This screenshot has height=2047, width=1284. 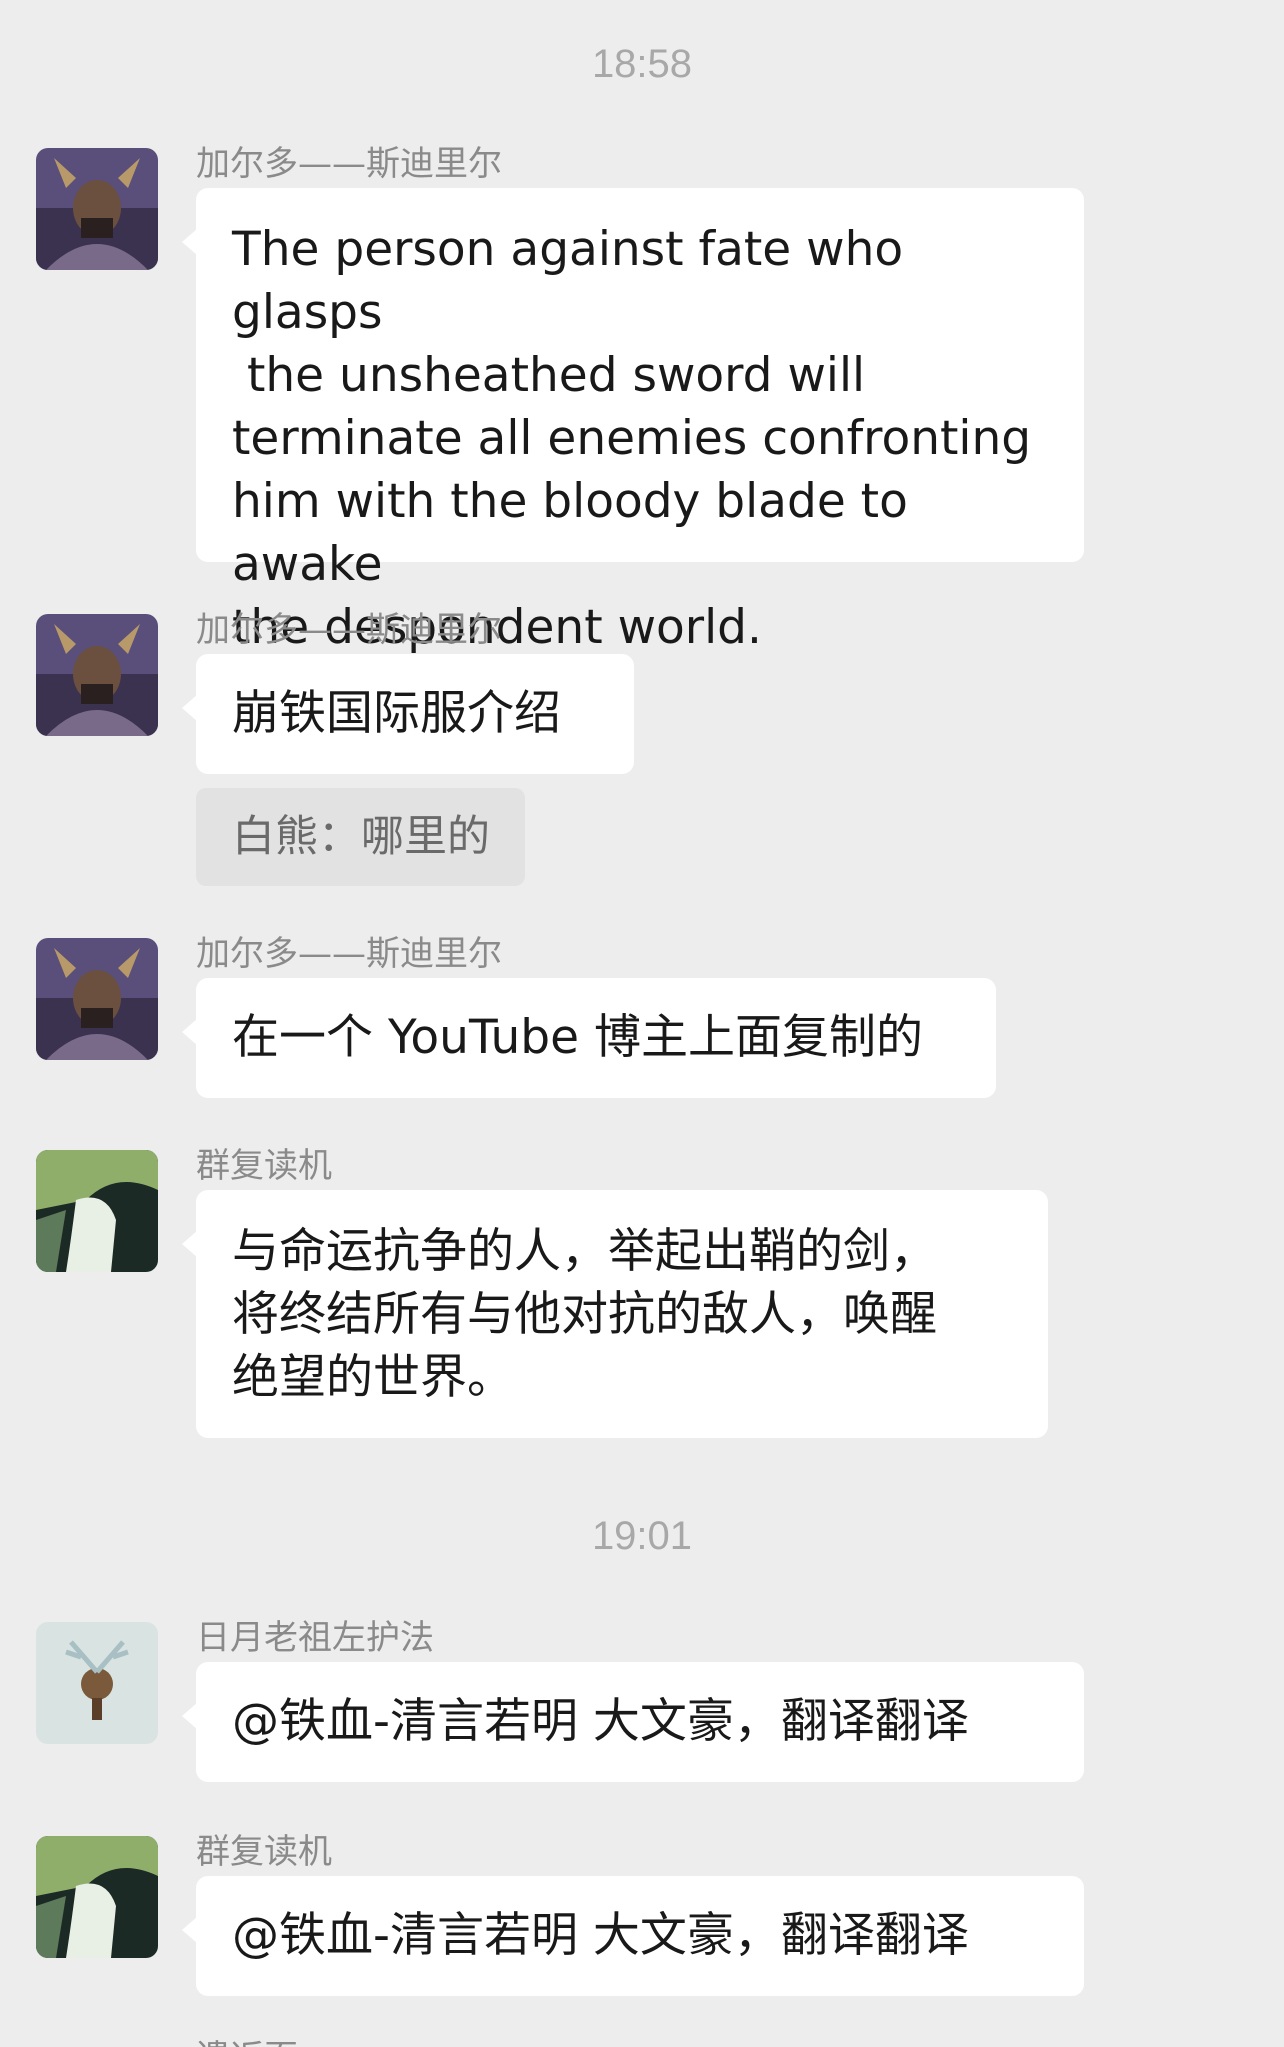 What do you see at coordinates (360, 837) in the screenshot?
I see `quoted-reply: 白熊：哪里的` at bounding box center [360, 837].